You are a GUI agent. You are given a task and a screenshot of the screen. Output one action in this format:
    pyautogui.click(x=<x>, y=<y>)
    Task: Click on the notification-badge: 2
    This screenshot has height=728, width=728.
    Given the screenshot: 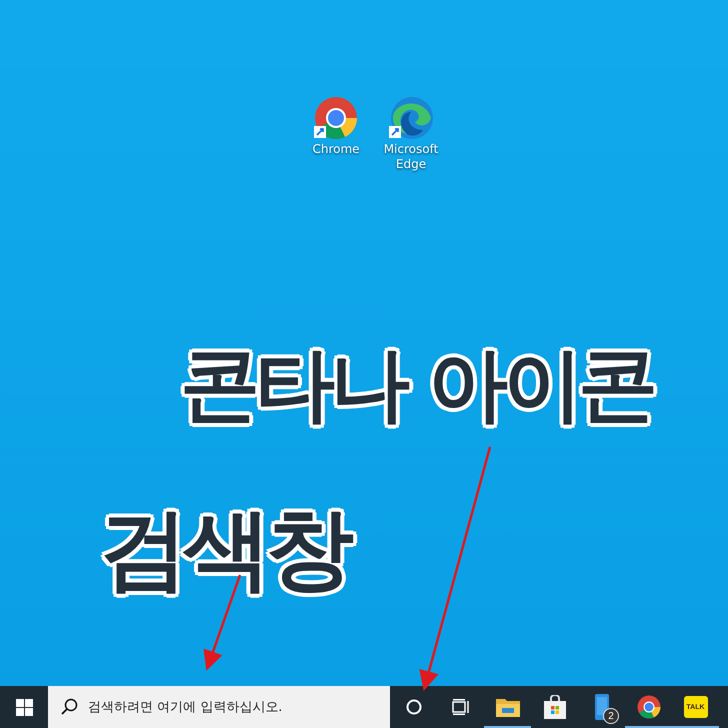 What is the action you would take?
    pyautogui.click(x=611, y=716)
    